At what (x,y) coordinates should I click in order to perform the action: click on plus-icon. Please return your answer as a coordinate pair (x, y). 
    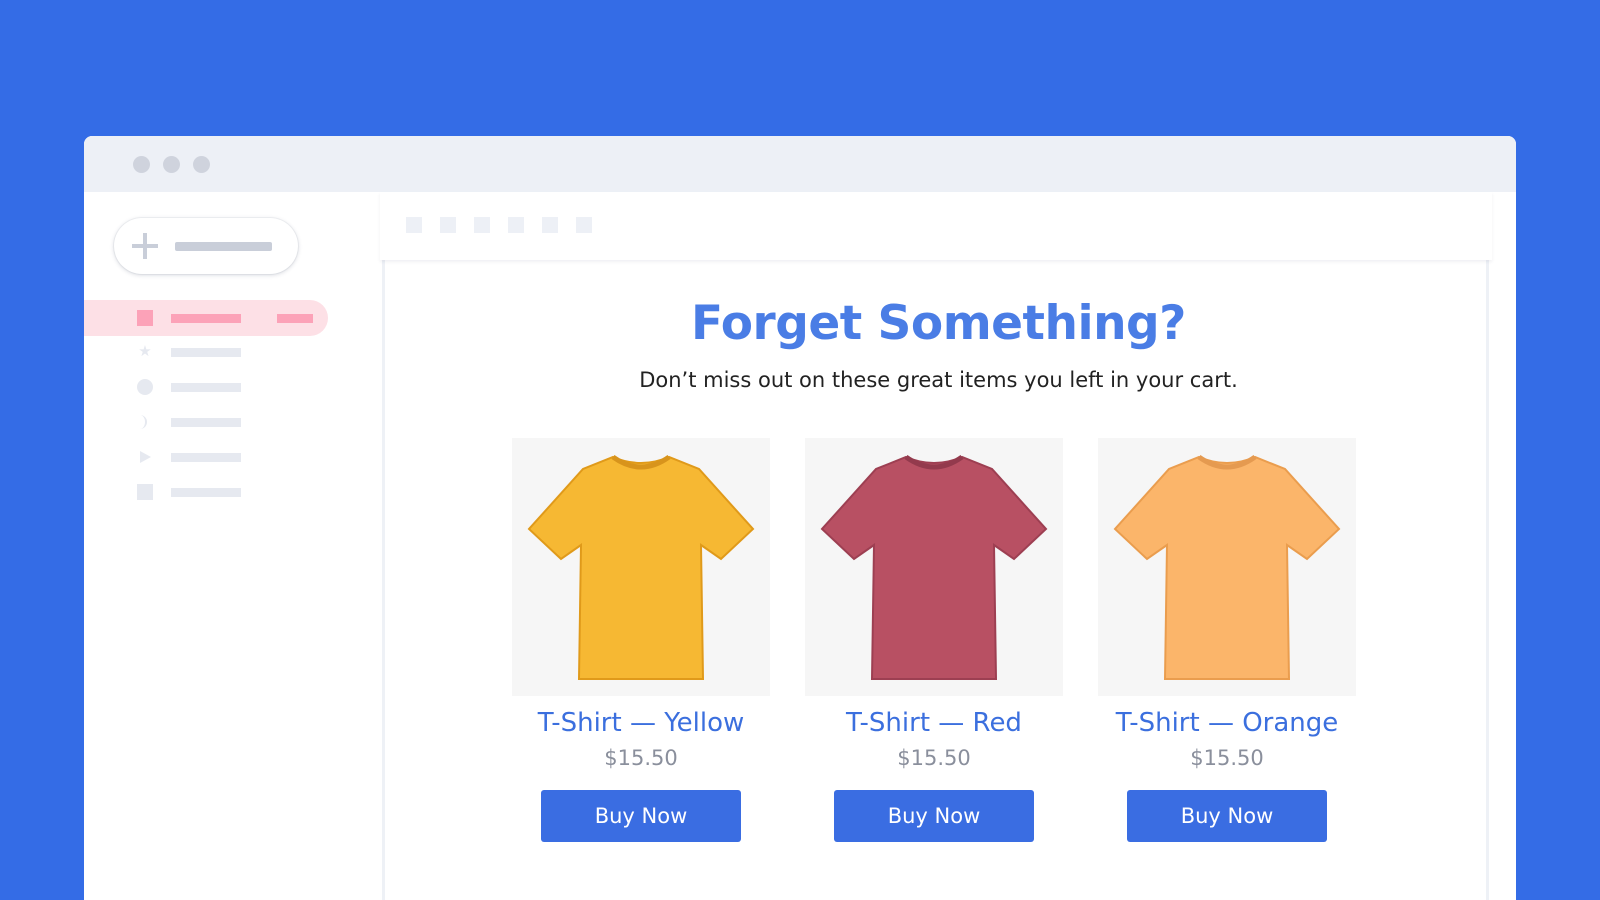
    Looking at the image, I should click on (145, 246).